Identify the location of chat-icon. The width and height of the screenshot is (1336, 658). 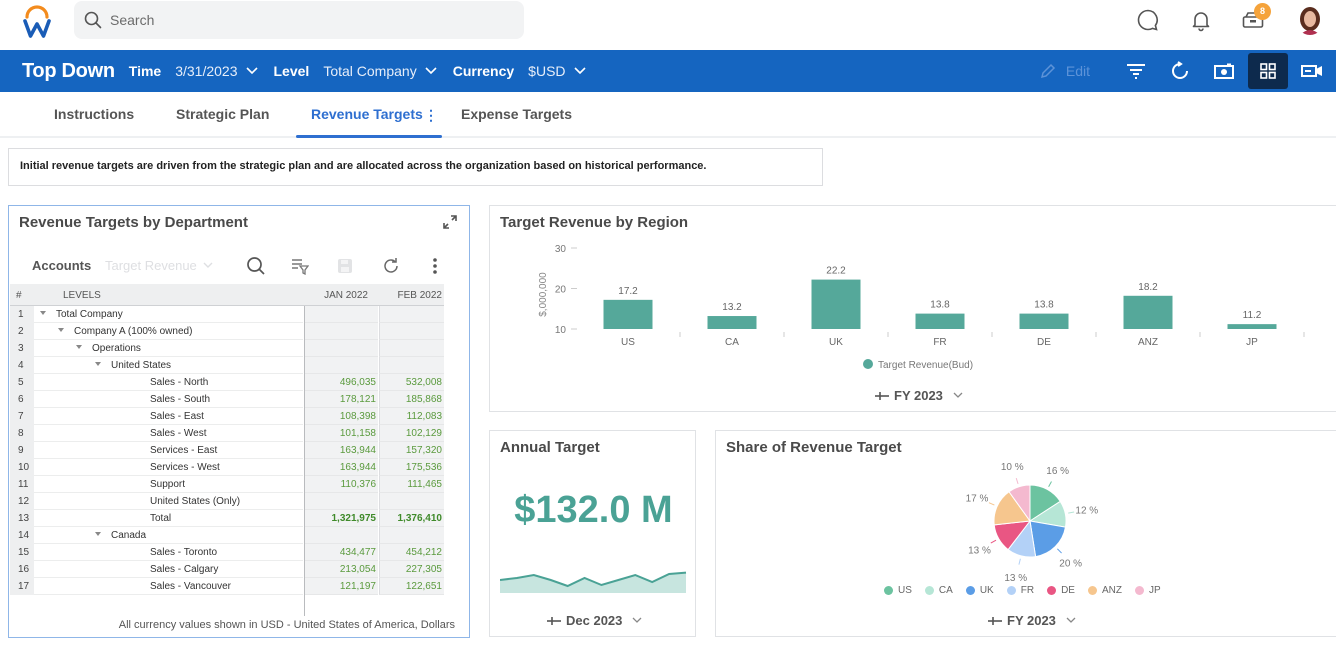
(1148, 20).